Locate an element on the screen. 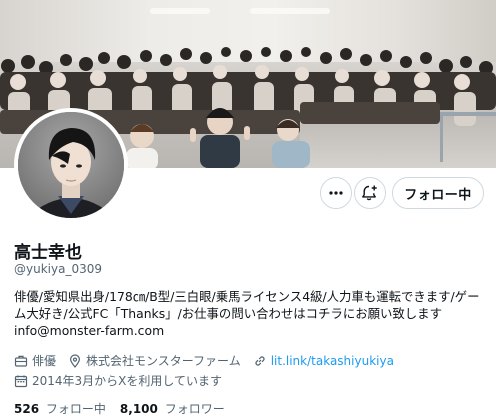 Image resolution: width=496 pixels, height=416 pixels. calendar-icon is located at coordinates (21, 381).